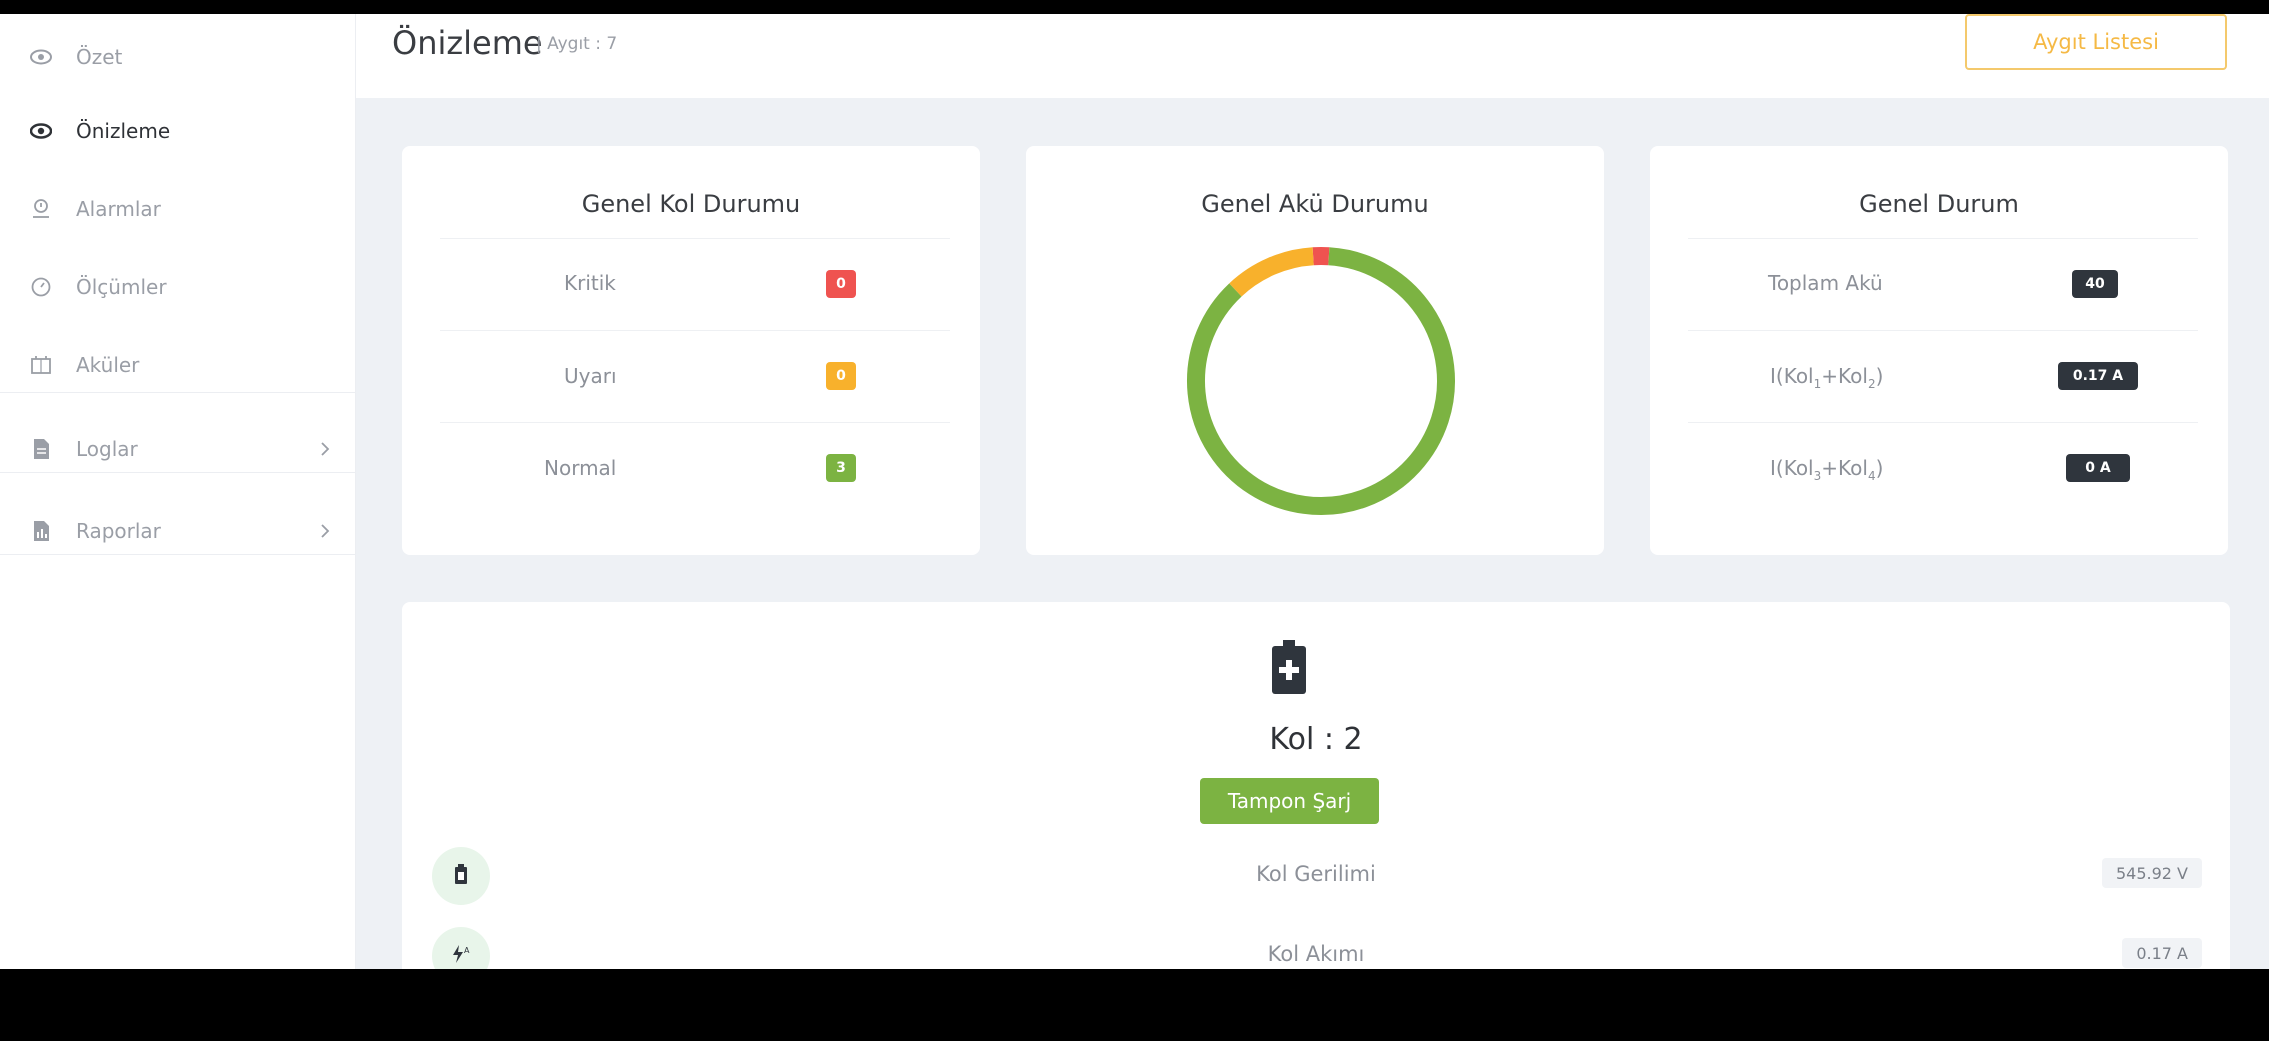 This screenshot has width=2269, height=1041. What do you see at coordinates (108, 365) in the screenshot?
I see `sidebar-item-label: Aküler` at bounding box center [108, 365].